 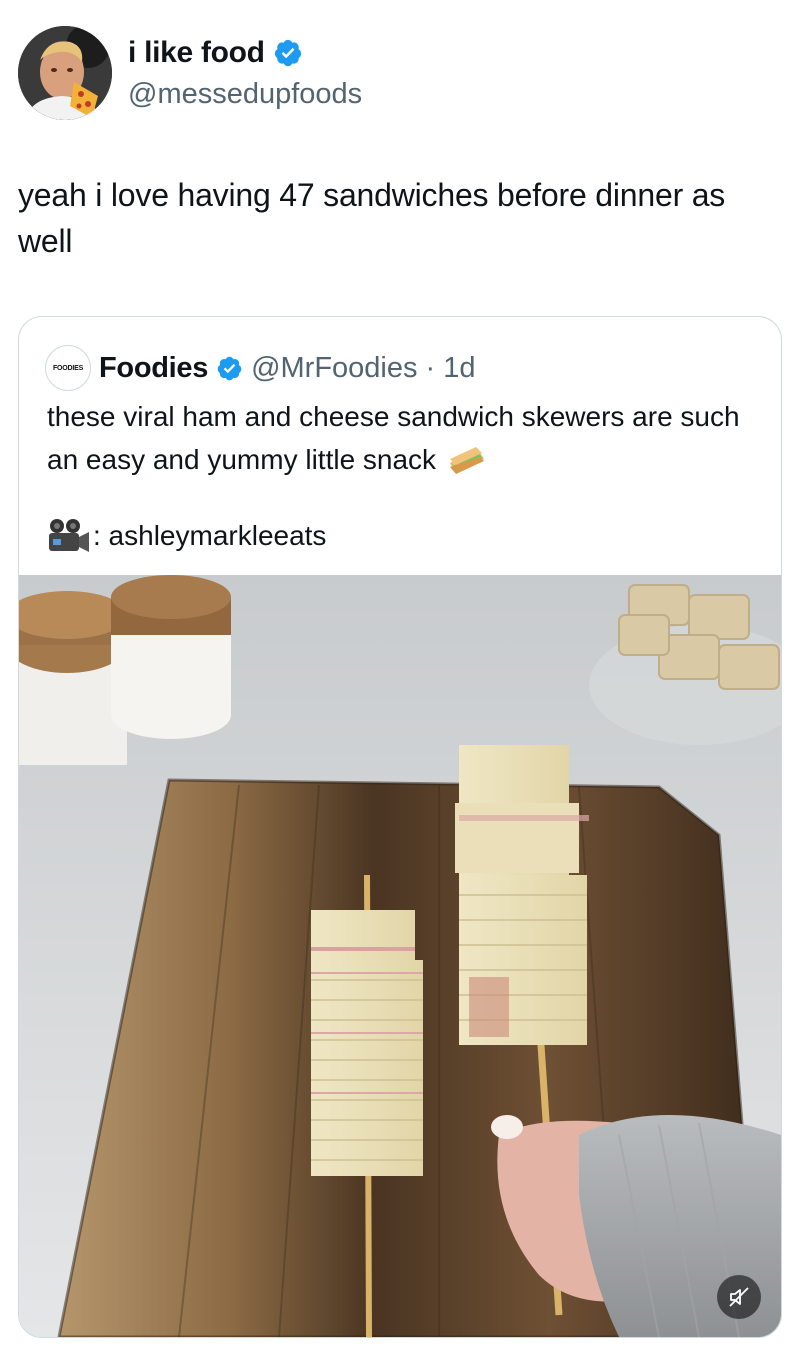 What do you see at coordinates (196, 53) in the screenshot?
I see `display-name-text: i like food` at bounding box center [196, 53].